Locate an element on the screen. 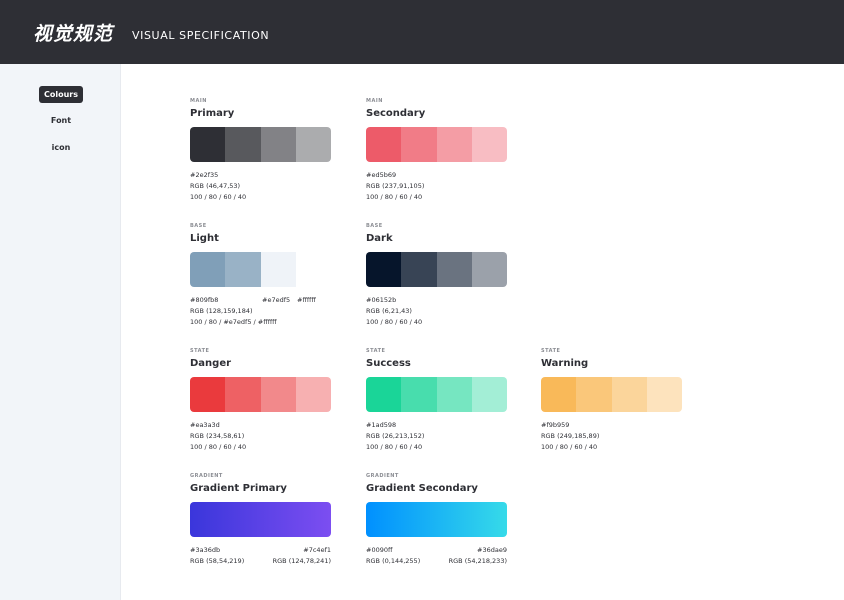 The image size is (844, 600). hex-row: #809fb8 #e7edf5 #ffffff is located at coordinates (260, 300).